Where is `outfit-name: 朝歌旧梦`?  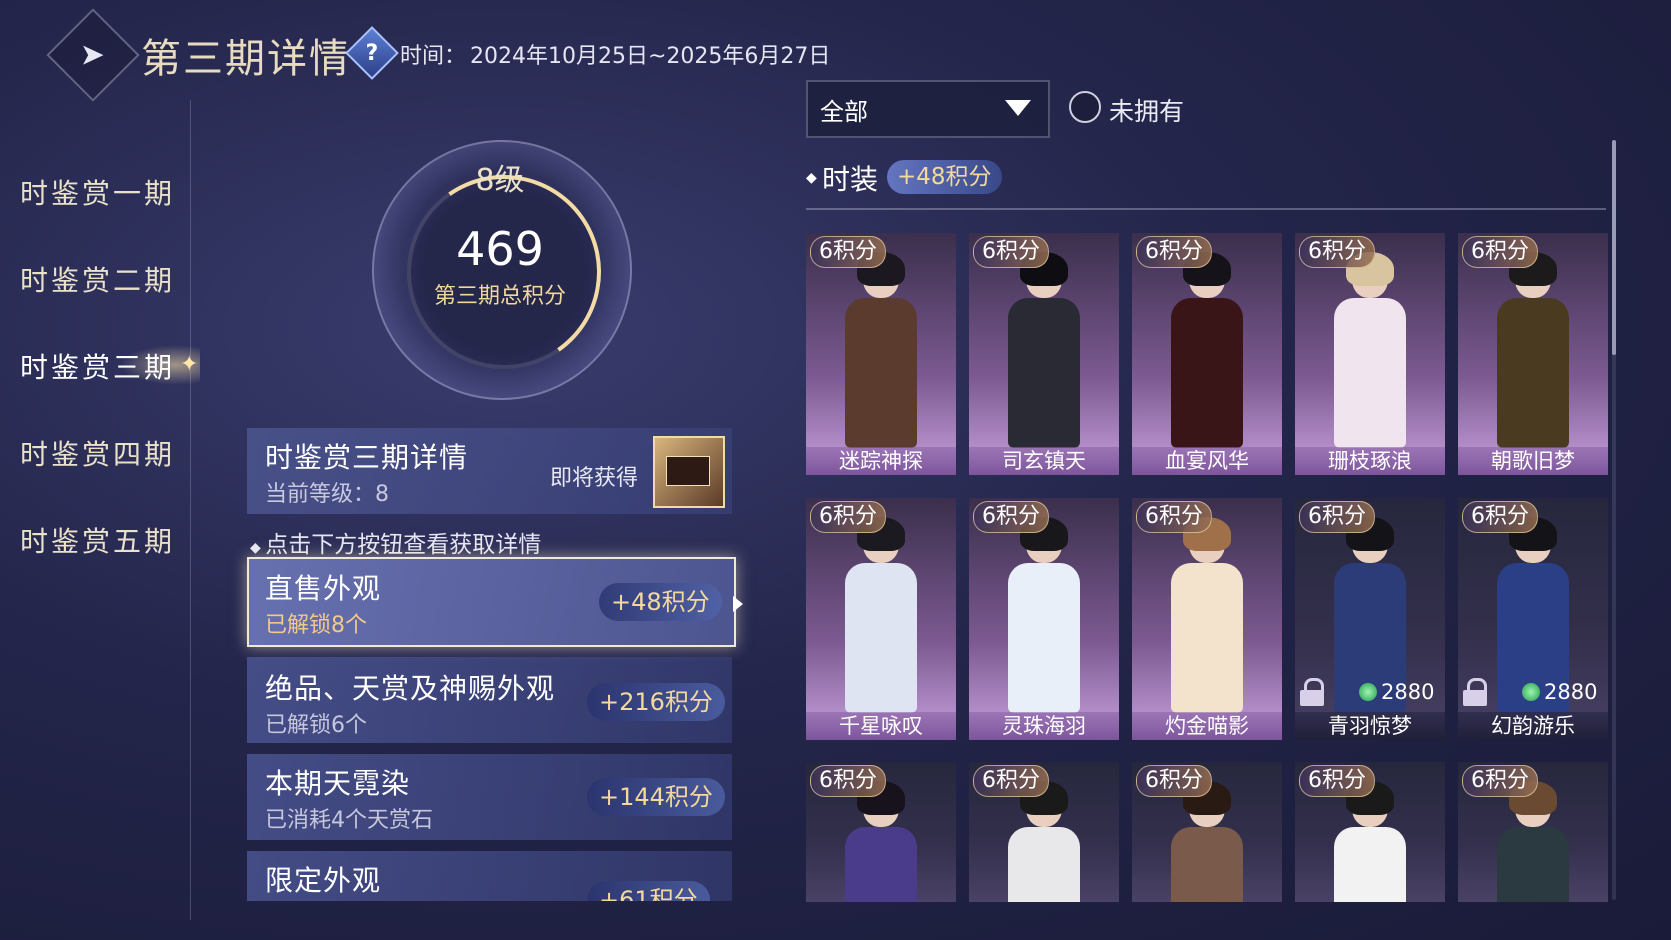
outfit-name: 朝歌旧梦 is located at coordinates (1533, 461).